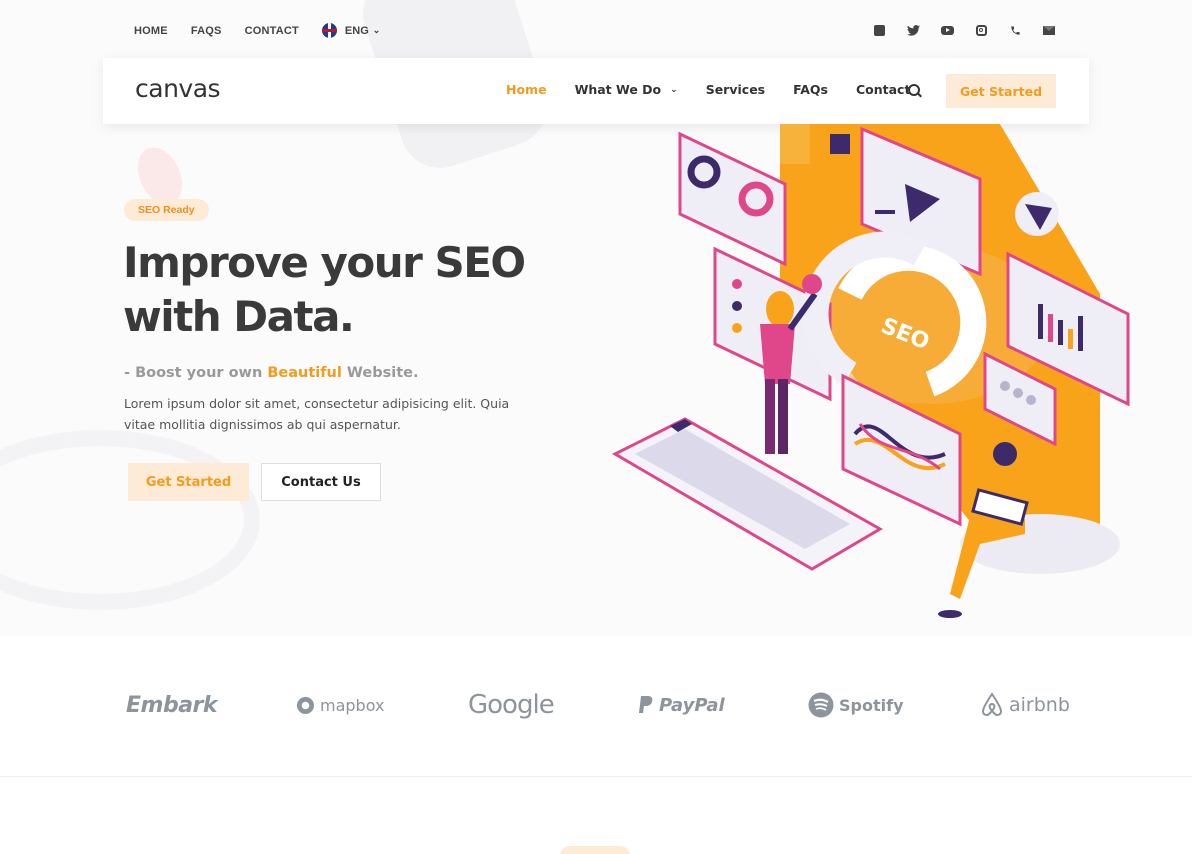 This screenshot has height=854, width=1192. What do you see at coordinates (130, 520) in the screenshot?
I see `background-shape` at bounding box center [130, 520].